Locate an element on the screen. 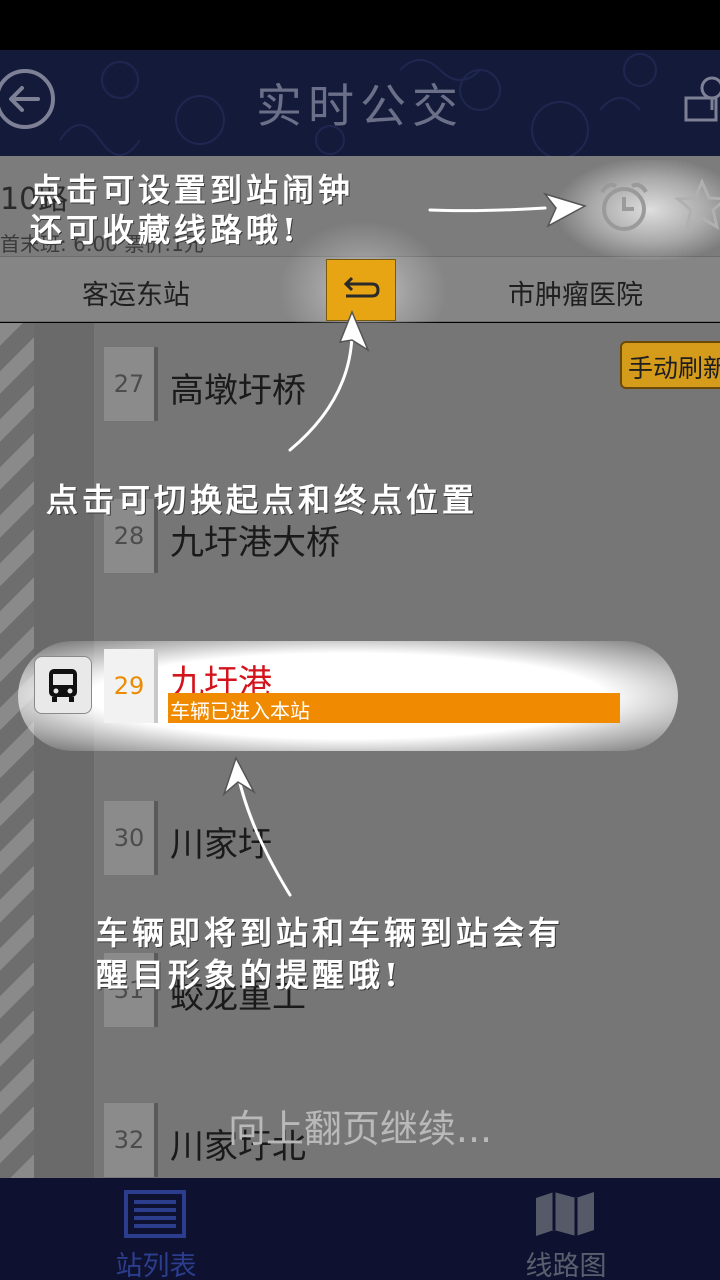 The image size is (720, 1280). station-name: 九圩港大桥 is located at coordinates (255, 543).